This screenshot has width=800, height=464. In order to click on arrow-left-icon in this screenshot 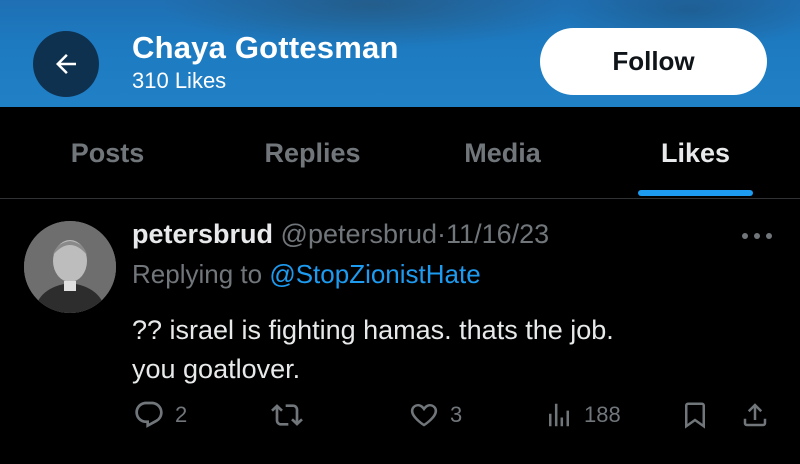, I will do `click(66, 64)`.